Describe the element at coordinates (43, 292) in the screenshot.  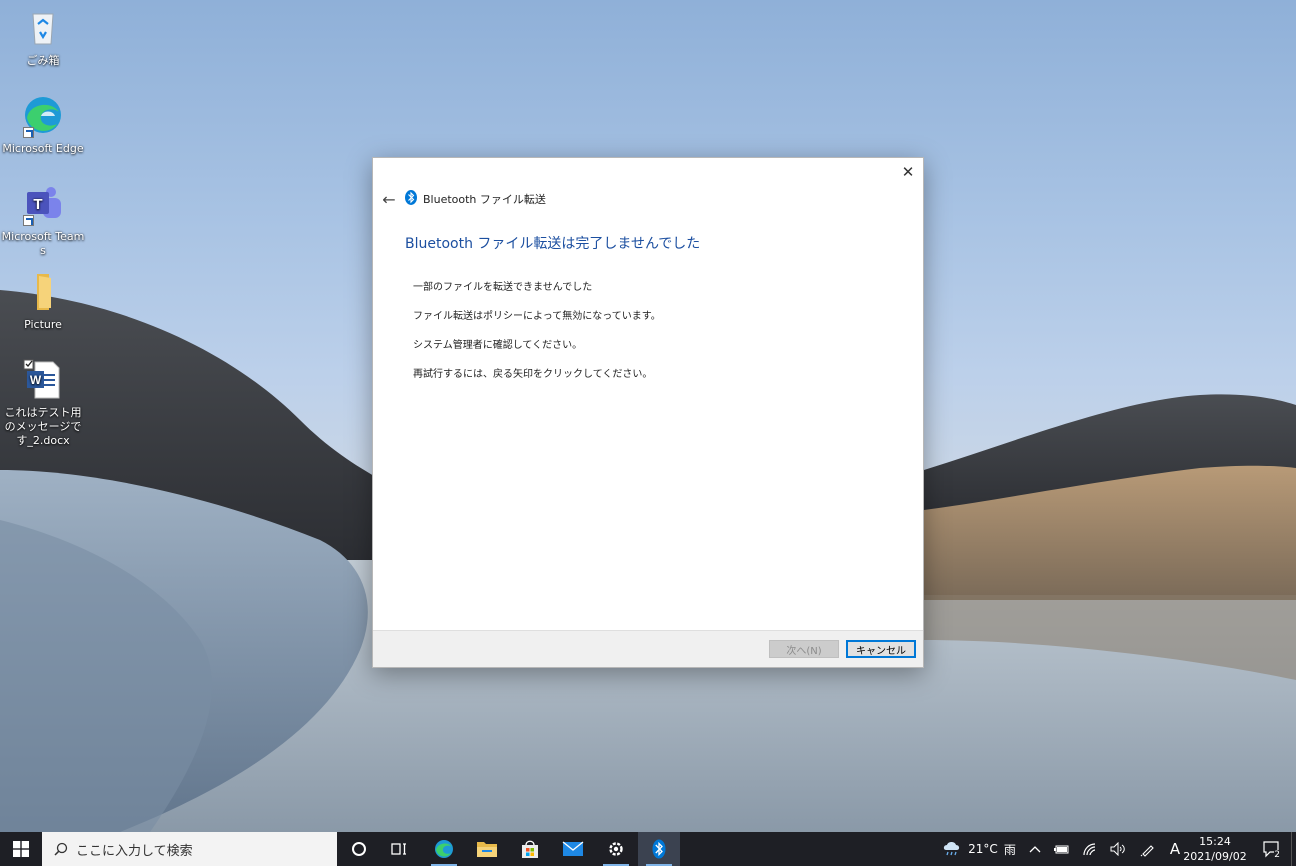
I see `folder-icon` at that location.